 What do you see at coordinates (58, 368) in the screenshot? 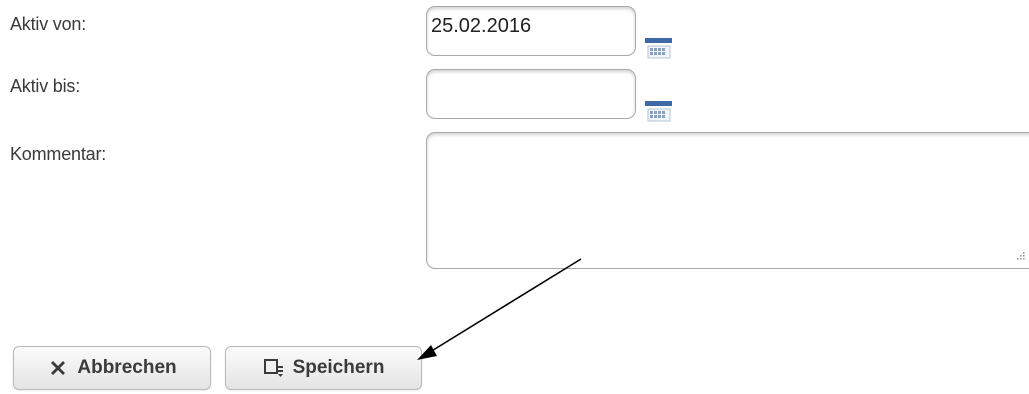
I see `close-icon` at bounding box center [58, 368].